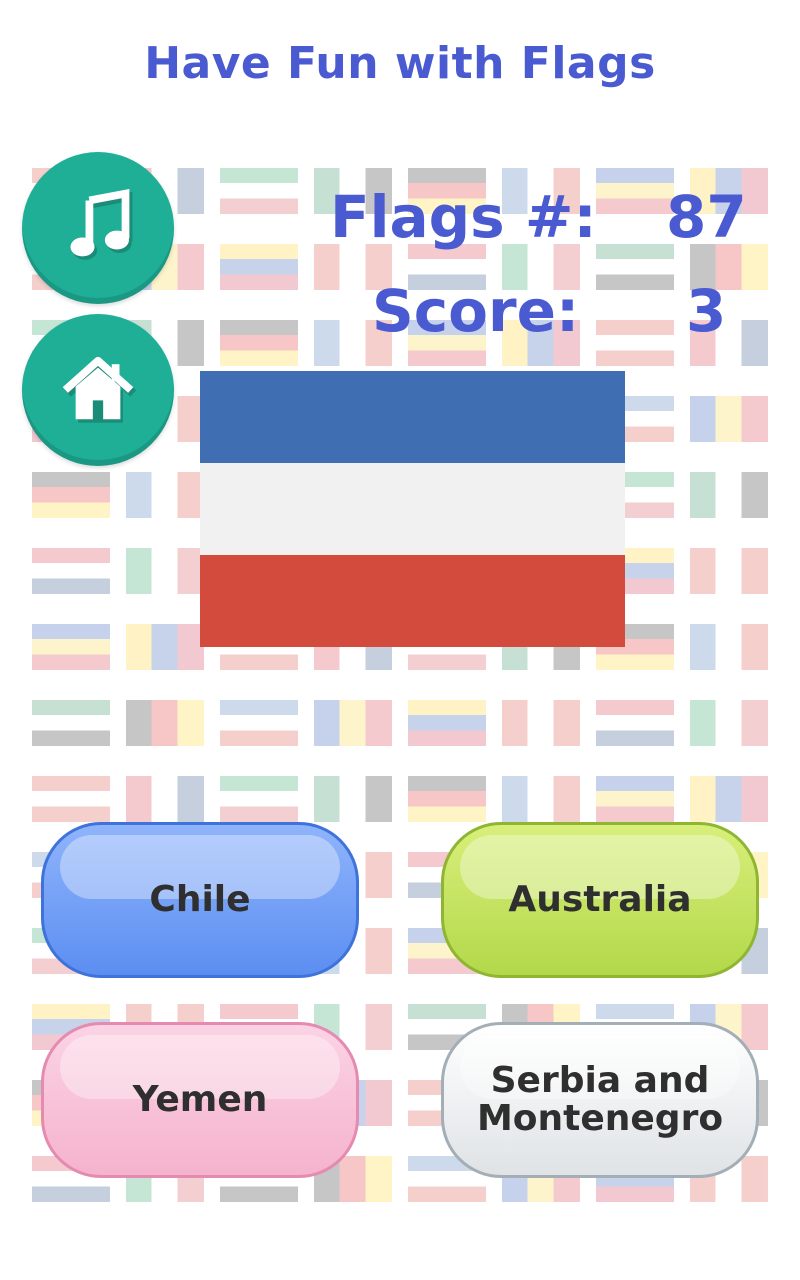 This screenshot has height=1280, width=800. I want to click on answer-label: Chile, so click(200, 900).